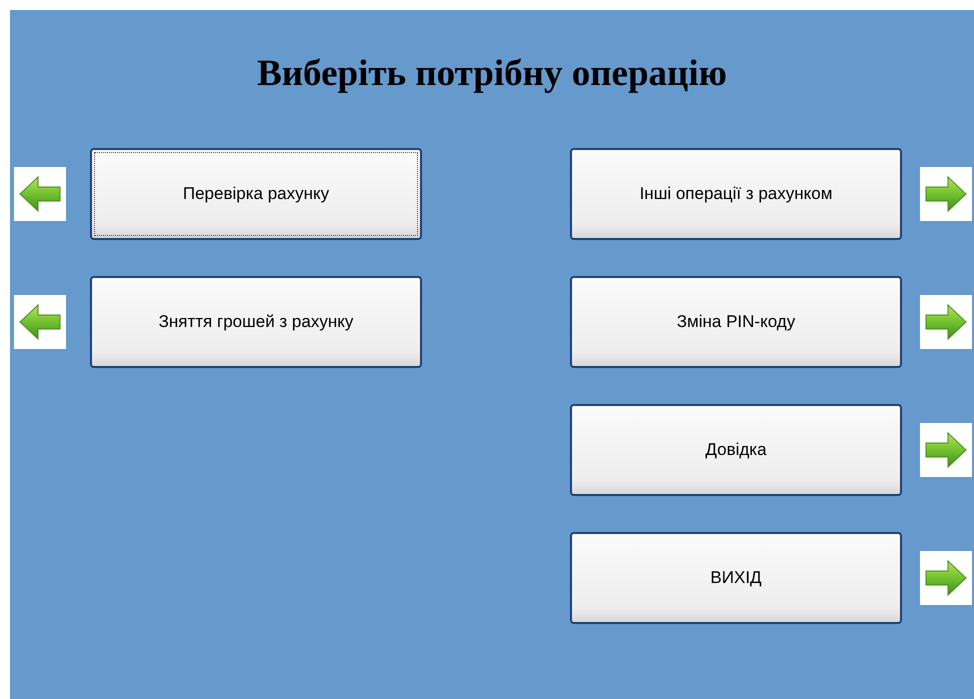 The width and height of the screenshot is (974, 699). I want to click on page-title: Виберіть потрібну операцію, so click(492, 74).